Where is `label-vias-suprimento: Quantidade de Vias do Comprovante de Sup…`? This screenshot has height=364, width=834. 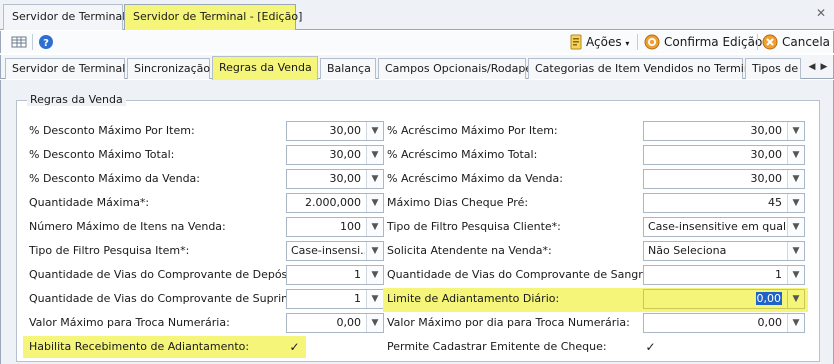 label-vias-suprimento: Quantidade de Vias do Comprovante de Sup… is located at coordinates (175, 298).